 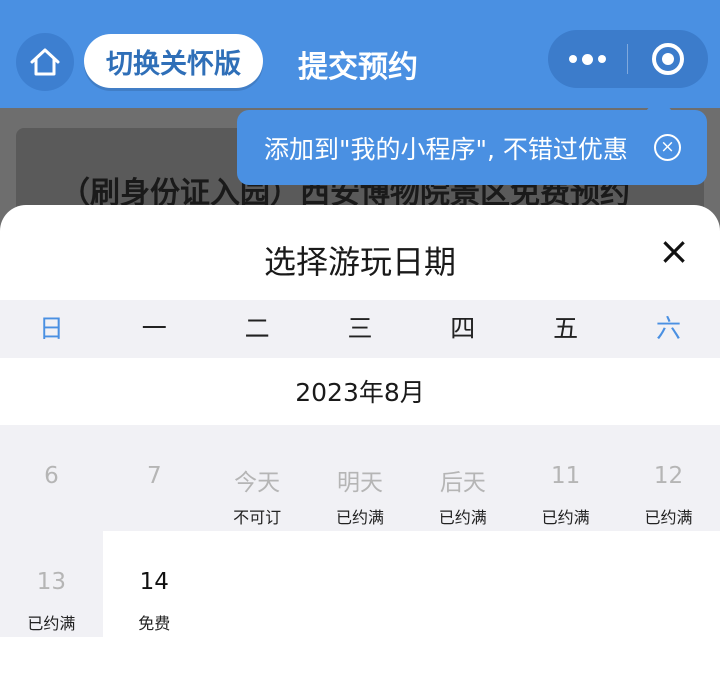 I want to click on day-number: 13, so click(x=51, y=582).